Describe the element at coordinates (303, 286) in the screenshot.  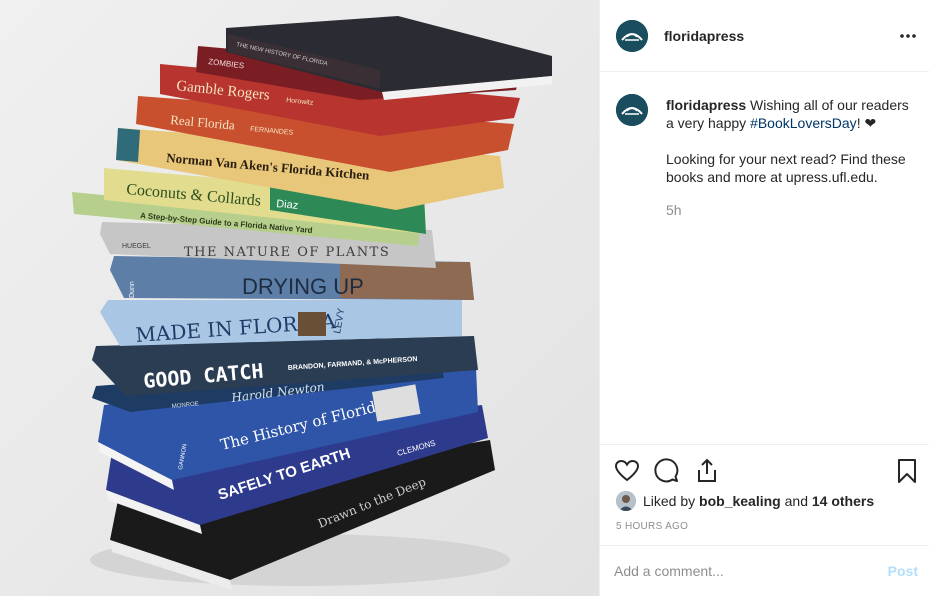
I see `book-title: DRYING UP` at that location.